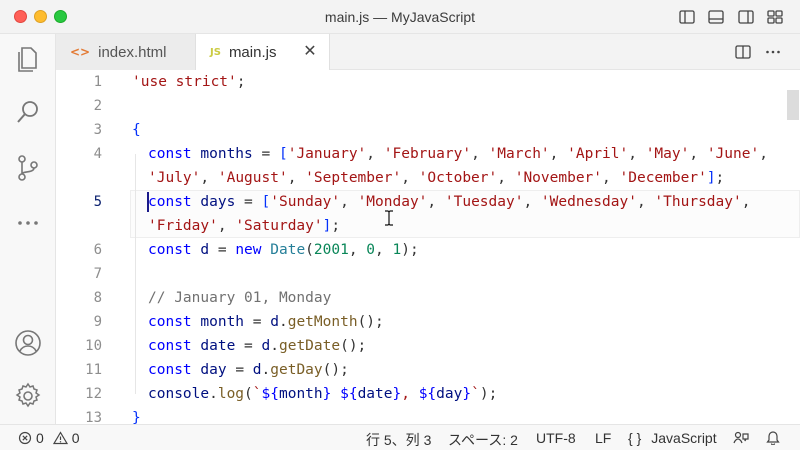 This screenshot has height=450, width=800. What do you see at coordinates (793, 247) in the screenshot?
I see `vertical-scrollbar` at bounding box center [793, 247].